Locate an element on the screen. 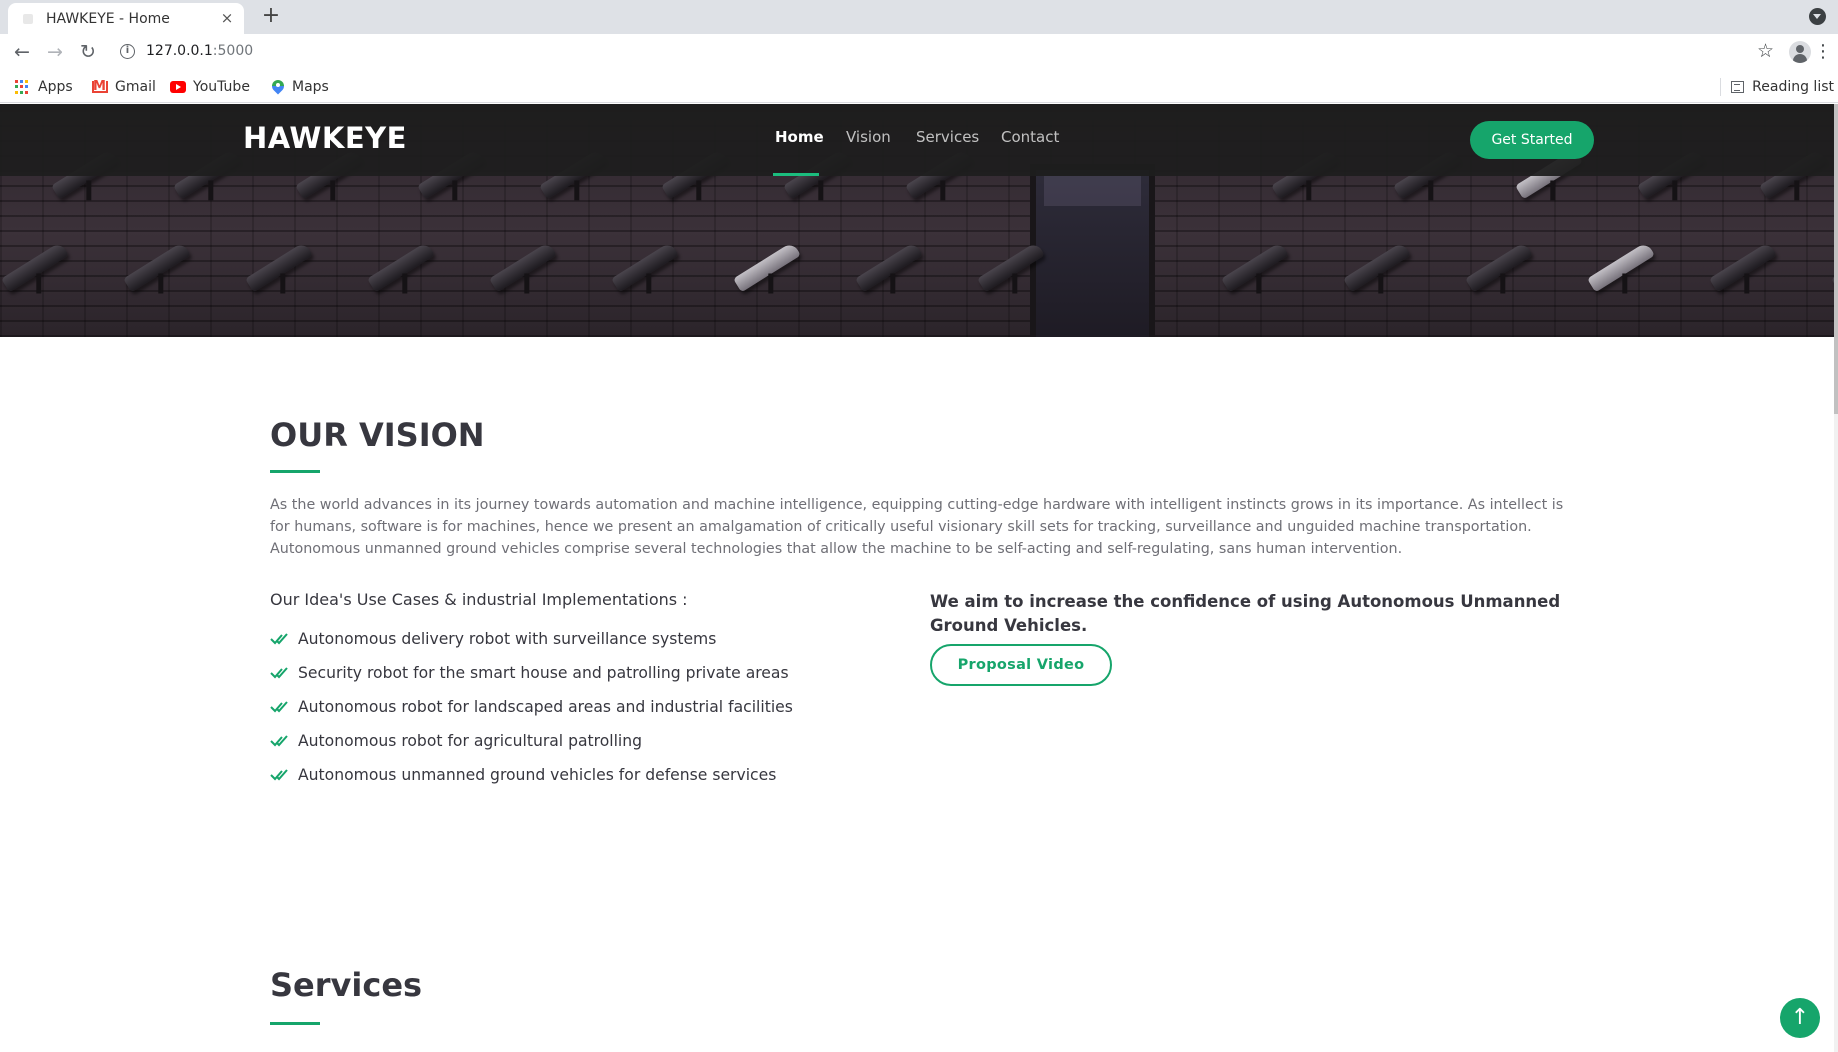 The width and height of the screenshot is (1838, 1052). browser-tab-strip: HAWKEYE - Home × + is located at coordinates (919, 17).